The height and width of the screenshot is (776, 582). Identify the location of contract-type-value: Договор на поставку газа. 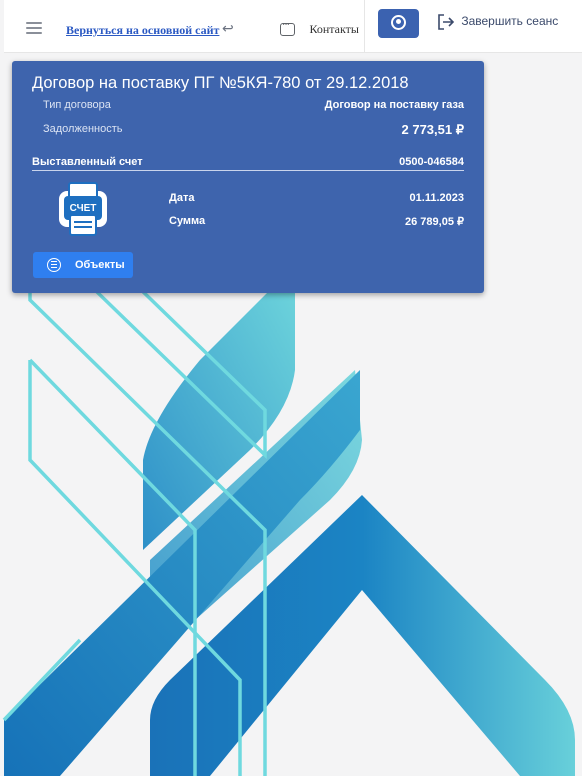
(394, 105).